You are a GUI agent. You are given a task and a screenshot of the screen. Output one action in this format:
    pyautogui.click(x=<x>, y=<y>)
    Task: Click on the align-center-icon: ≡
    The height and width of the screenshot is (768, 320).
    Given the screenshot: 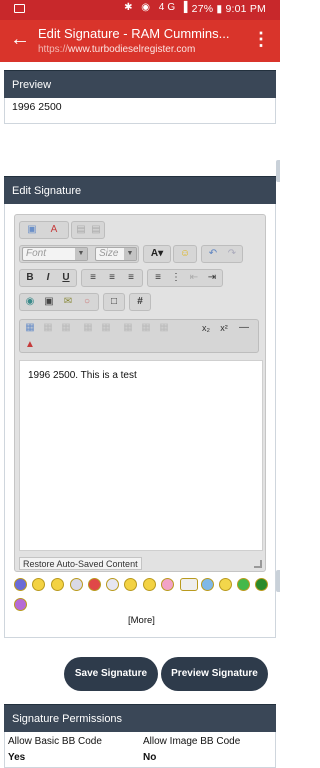 What is the action you would take?
    pyautogui.click(x=112, y=278)
    